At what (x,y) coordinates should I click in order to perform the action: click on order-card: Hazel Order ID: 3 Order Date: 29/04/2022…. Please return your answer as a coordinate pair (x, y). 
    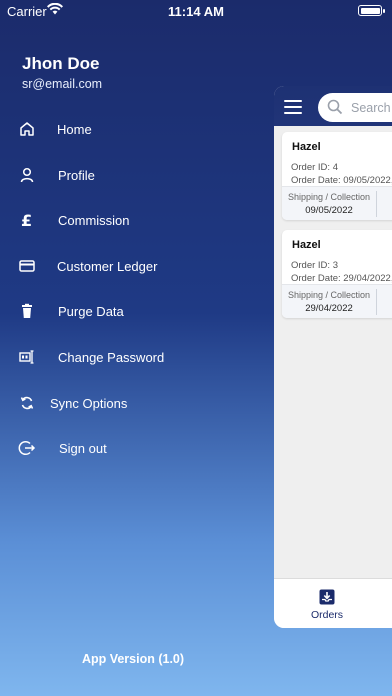
    Looking at the image, I should click on (337, 274).